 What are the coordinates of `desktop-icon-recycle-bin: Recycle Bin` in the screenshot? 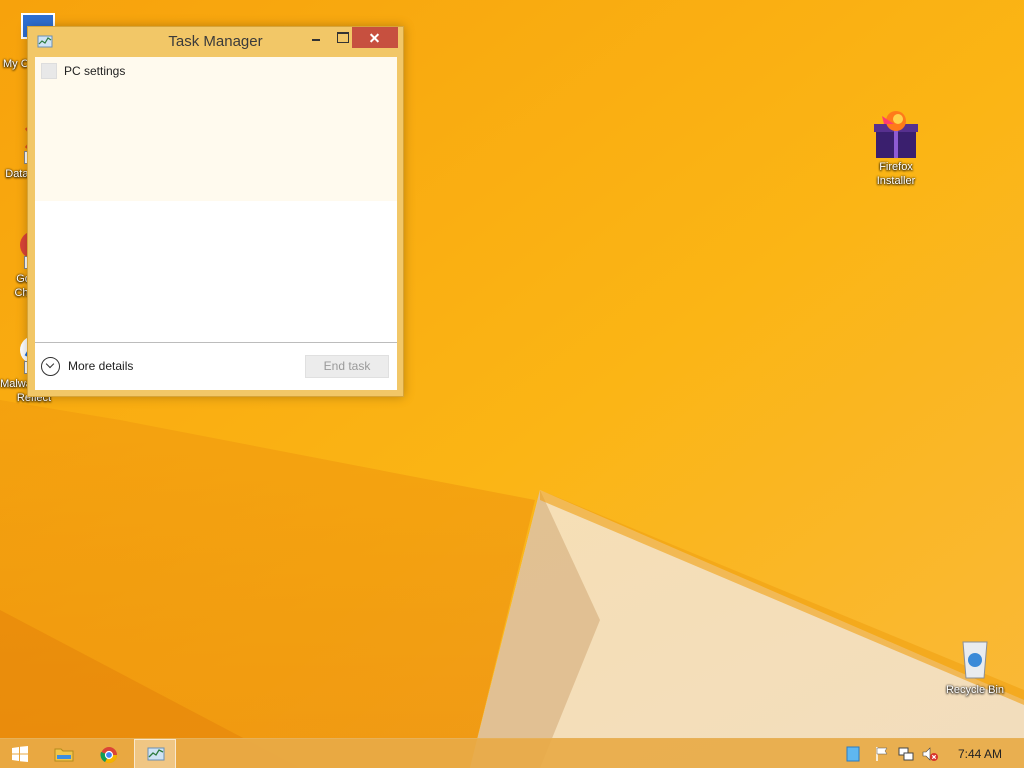 It's located at (975, 666).